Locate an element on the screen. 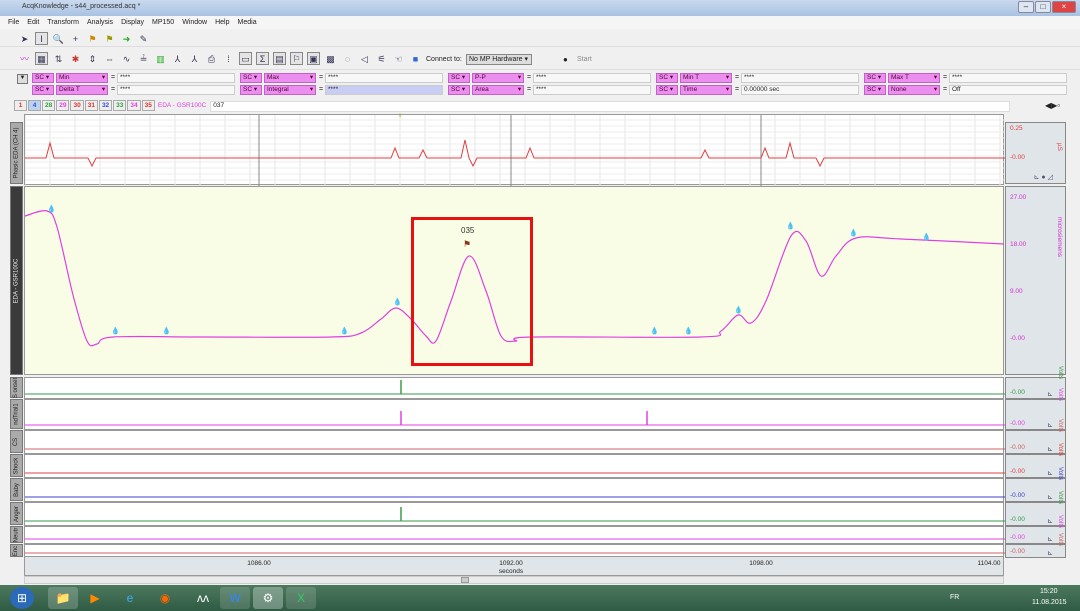  scrollbar-thumb is located at coordinates (465, 580).